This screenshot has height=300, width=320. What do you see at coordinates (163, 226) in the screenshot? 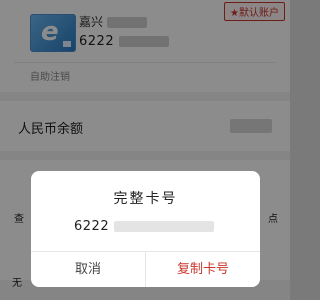
I see `masked-full-number` at bounding box center [163, 226].